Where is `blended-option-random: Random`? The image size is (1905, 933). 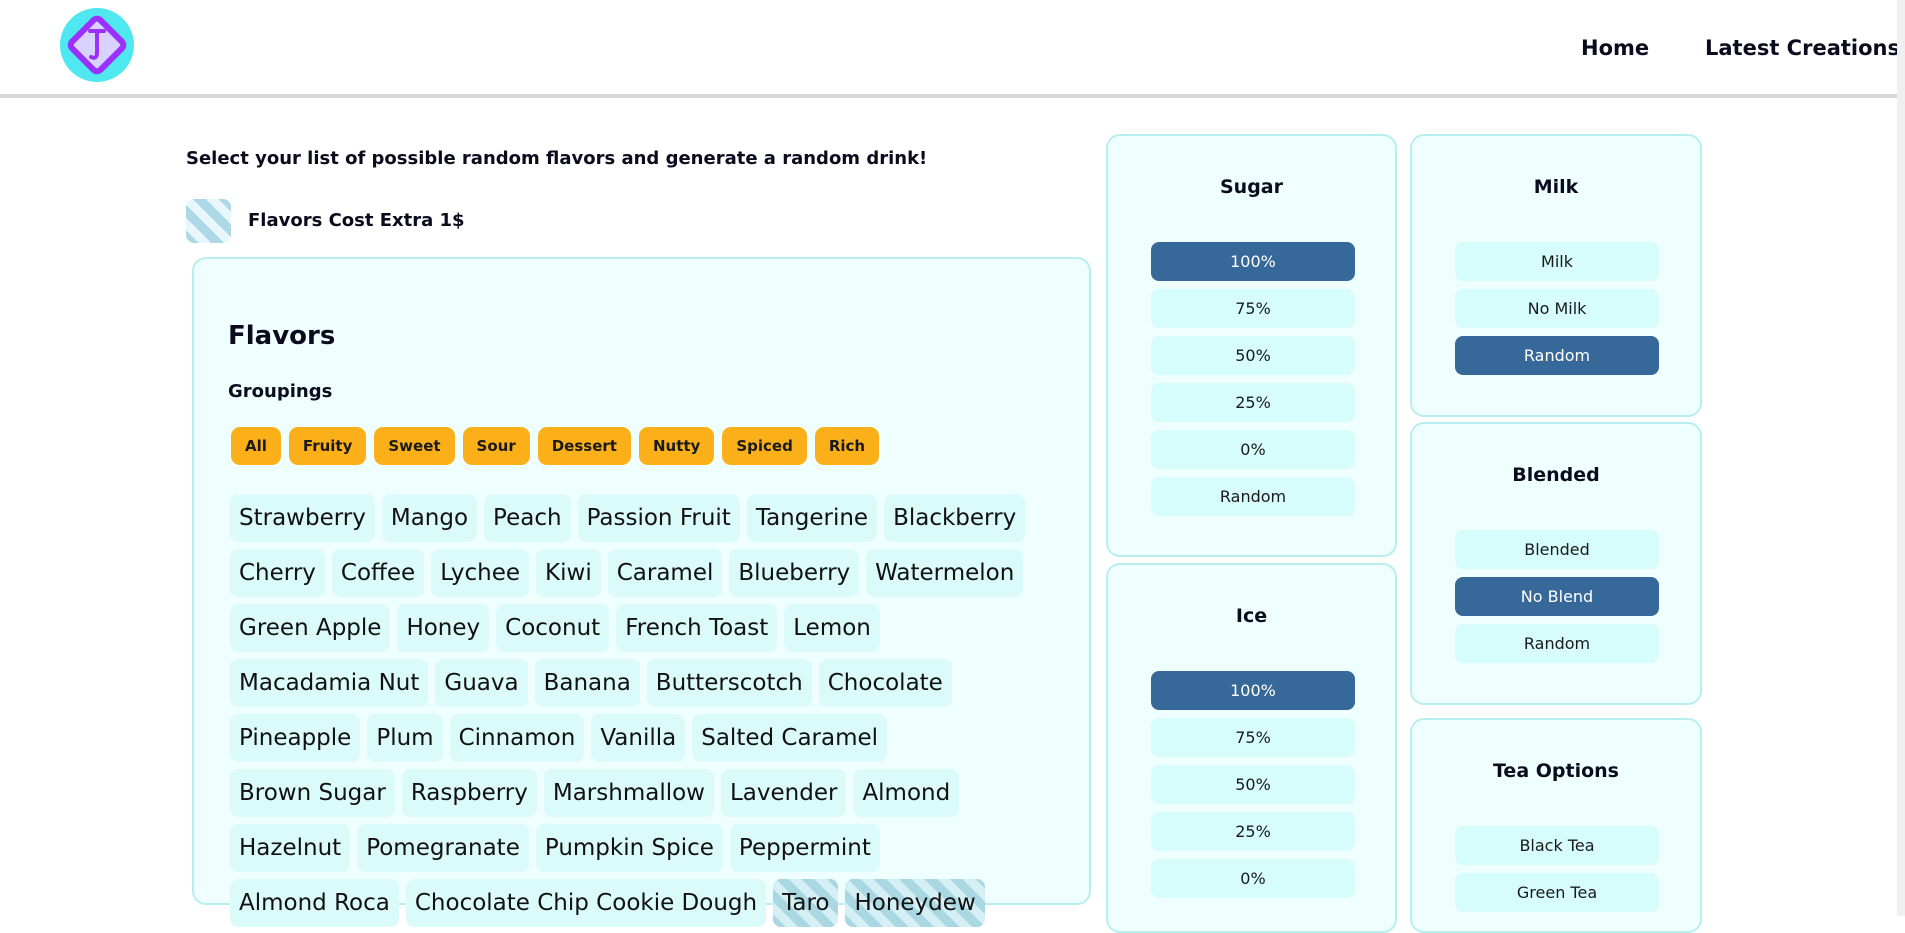
blended-option-random: Random is located at coordinates (1557, 643).